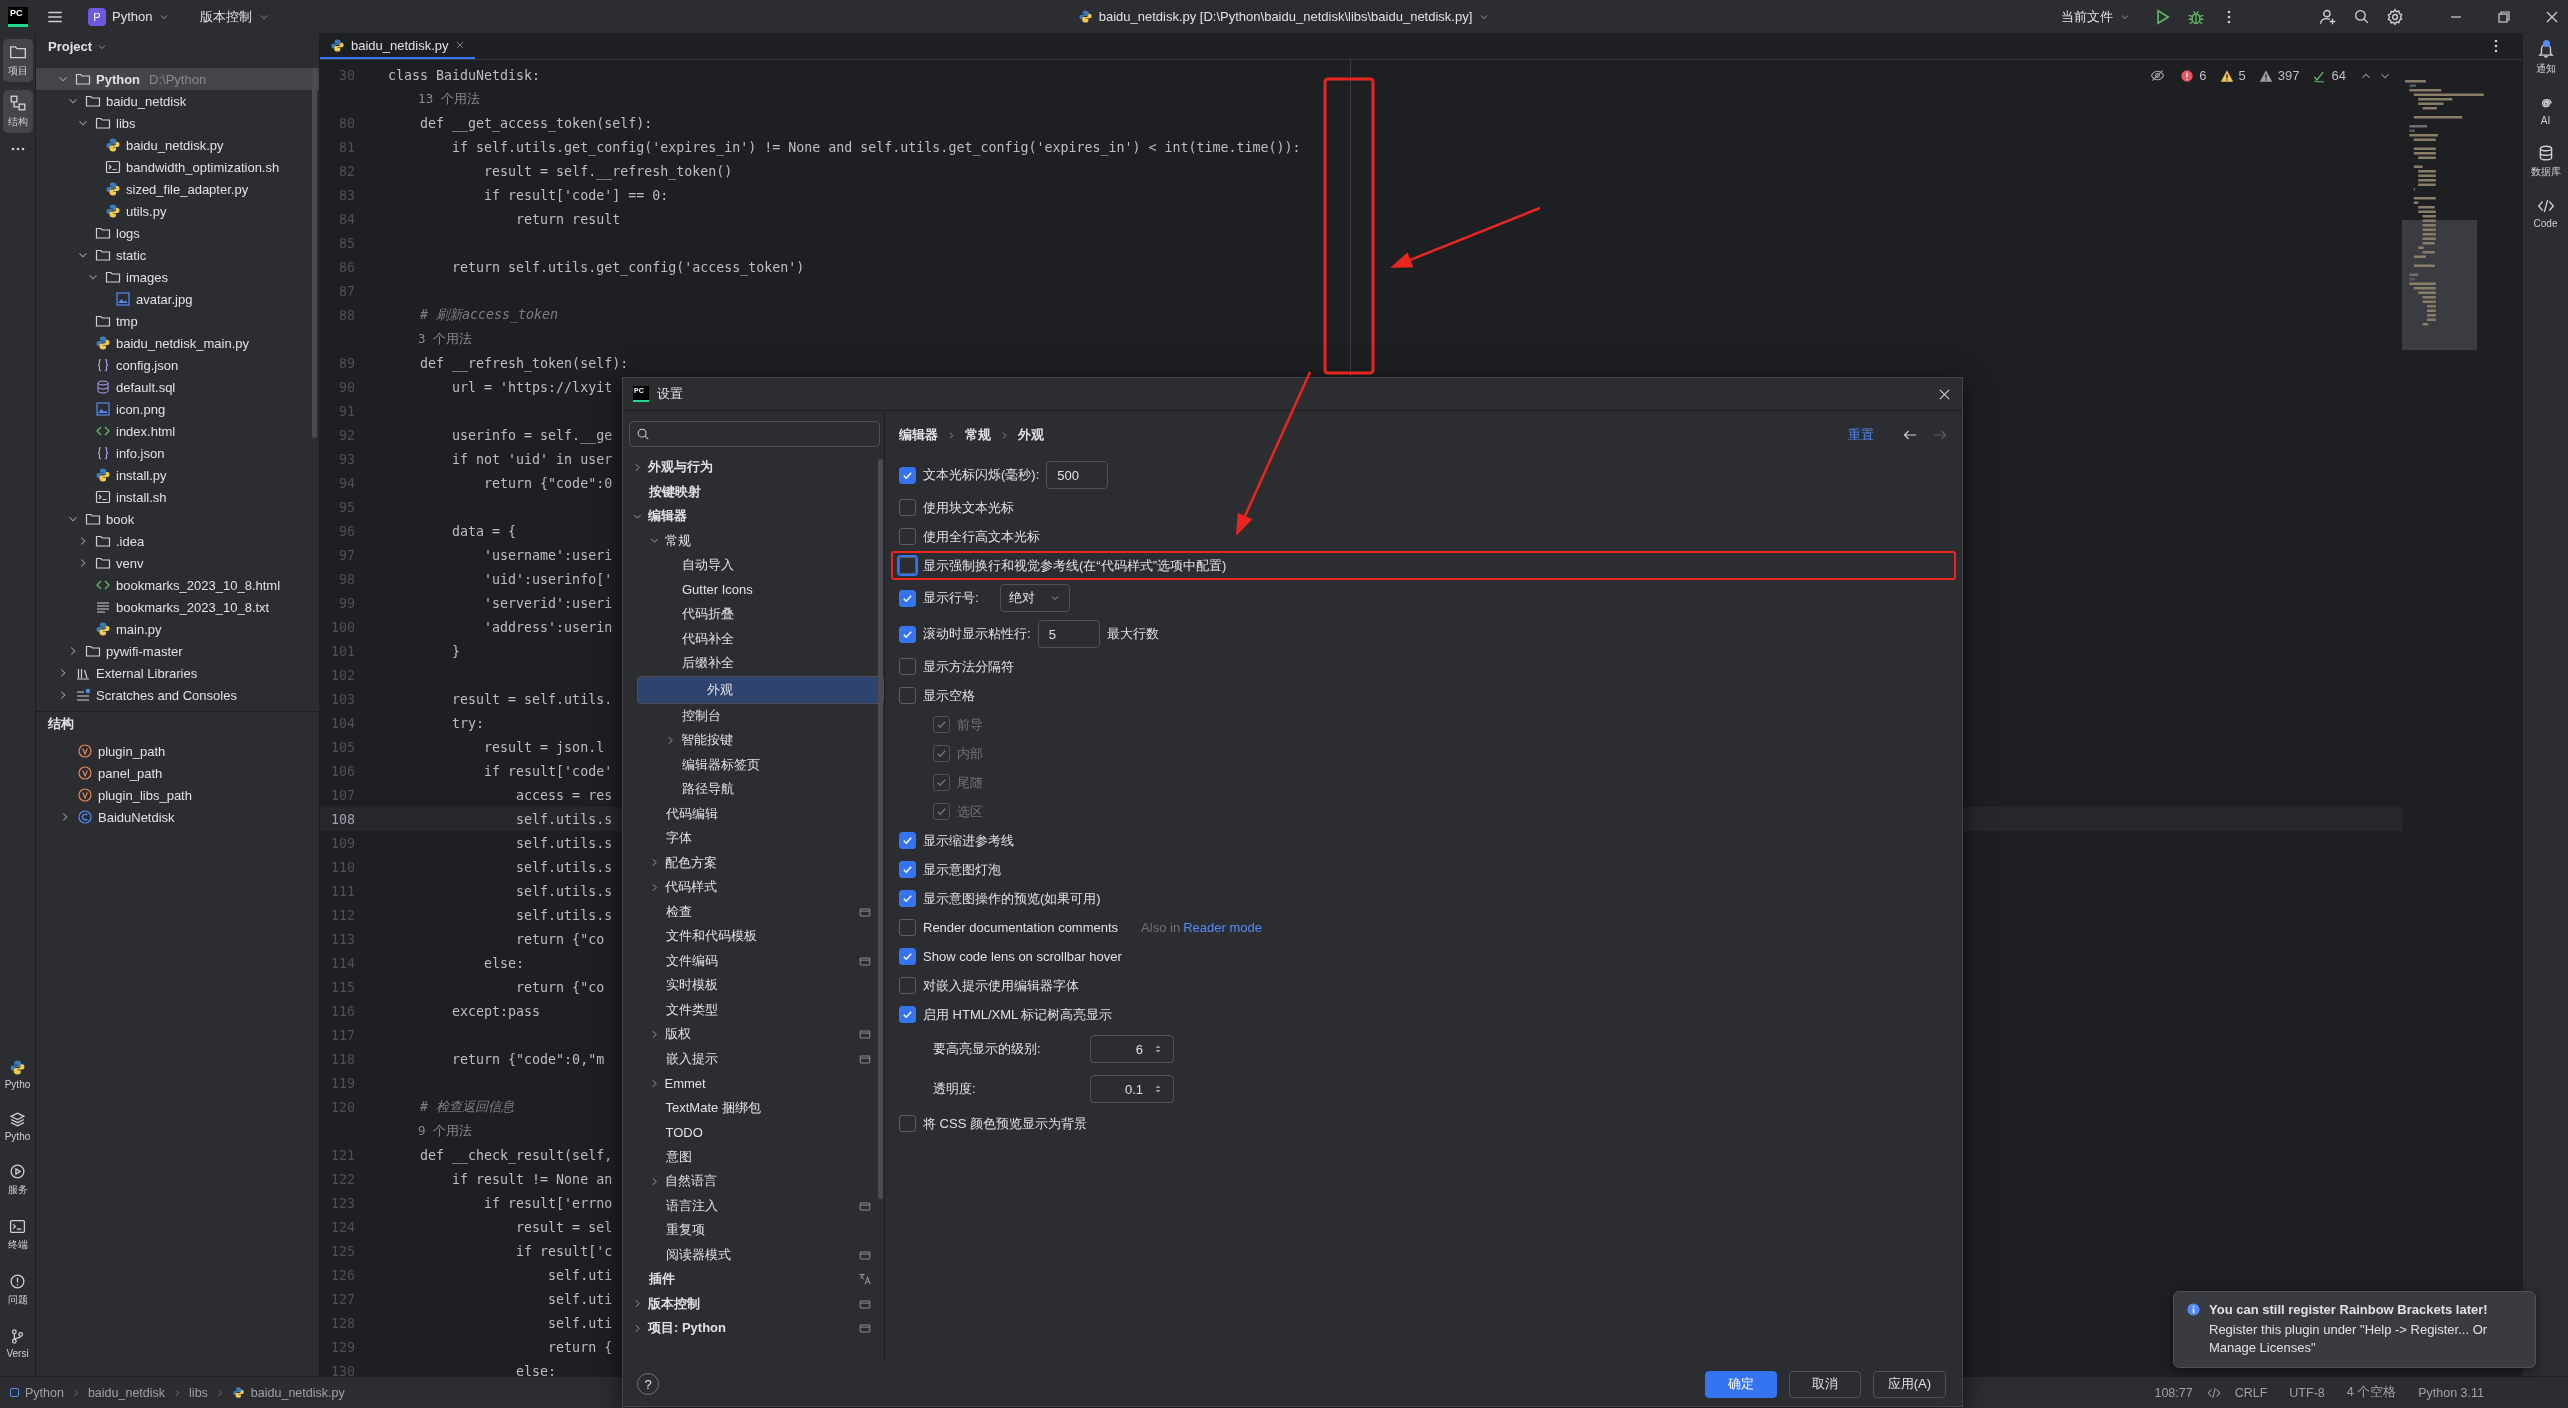 Image resolution: width=2568 pixels, height=1408 pixels. What do you see at coordinates (2371, 1392) in the screenshot?
I see `indent-setting: 4 个空格` at bounding box center [2371, 1392].